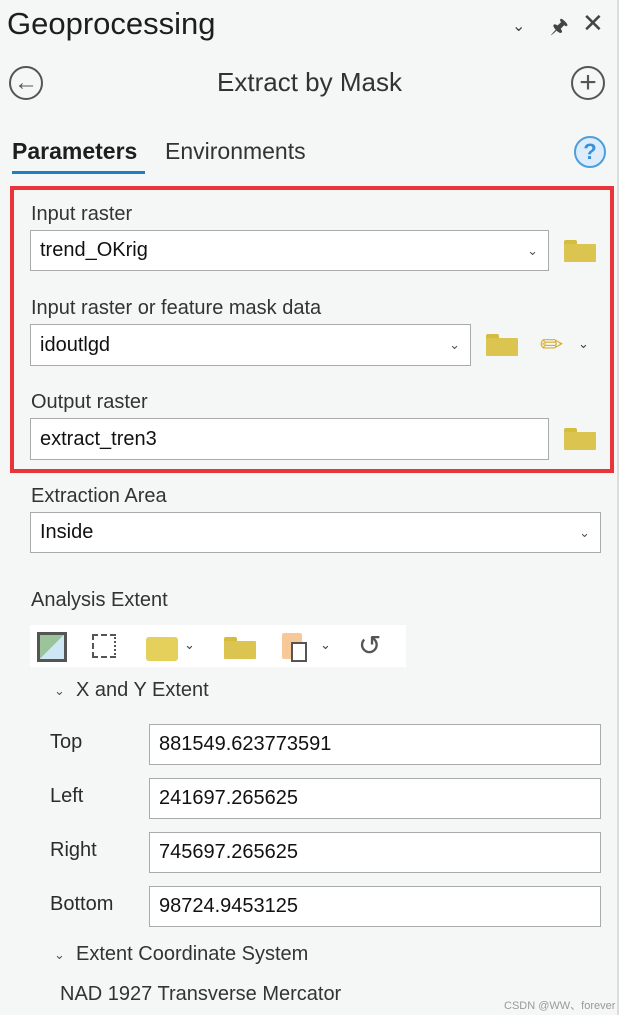 The width and height of the screenshot is (619, 1015). Describe the element at coordinates (82, 904) in the screenshot. I see `bottom-label: Bottom` at that location.